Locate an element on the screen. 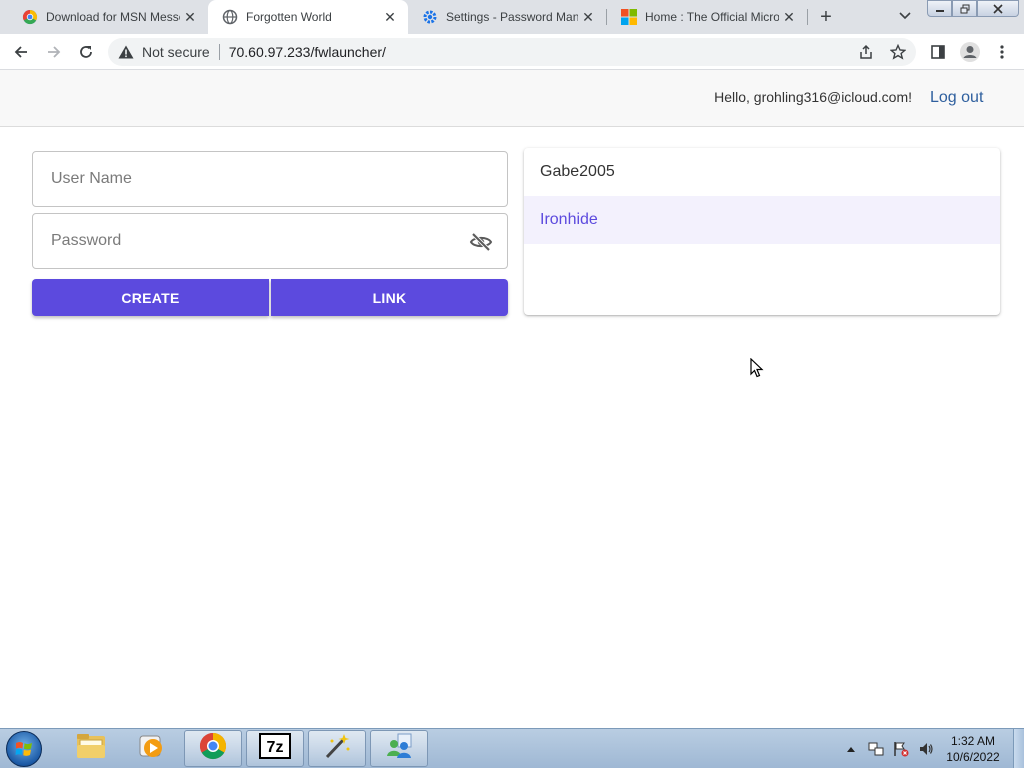 The image size is (1024, 768). url-text: 70.60.97.233/fwlauncher/ is located at coordinates (307, 52).